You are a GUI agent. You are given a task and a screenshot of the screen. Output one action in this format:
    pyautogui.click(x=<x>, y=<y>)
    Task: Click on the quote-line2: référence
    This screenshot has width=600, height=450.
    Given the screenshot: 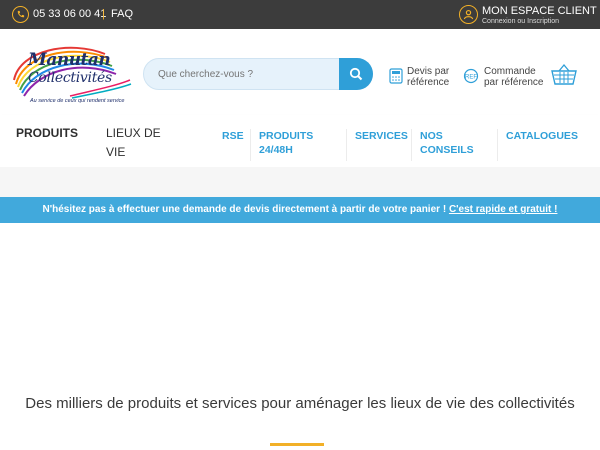 What is the action you would take?
    pyautogui.click(x=428, y=82)
    